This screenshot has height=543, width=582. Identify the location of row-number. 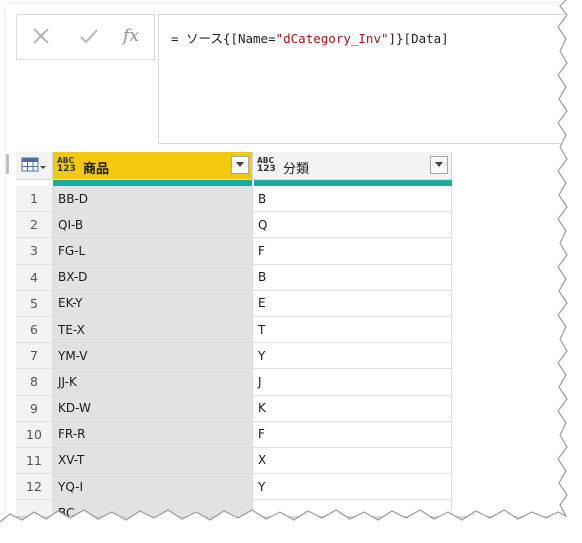
(34, 508).